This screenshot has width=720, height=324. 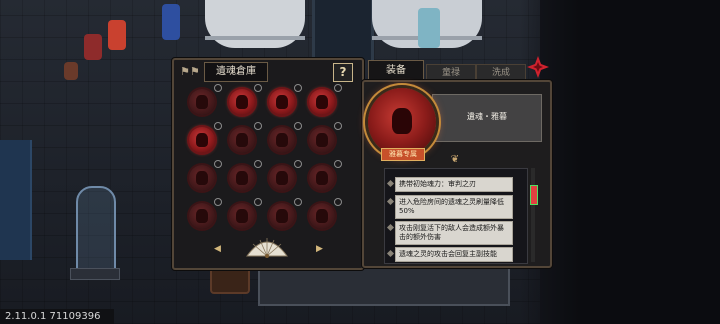 I want to click on soul-name-box: 遺魂・雅暮, so click(x=487, y=118).